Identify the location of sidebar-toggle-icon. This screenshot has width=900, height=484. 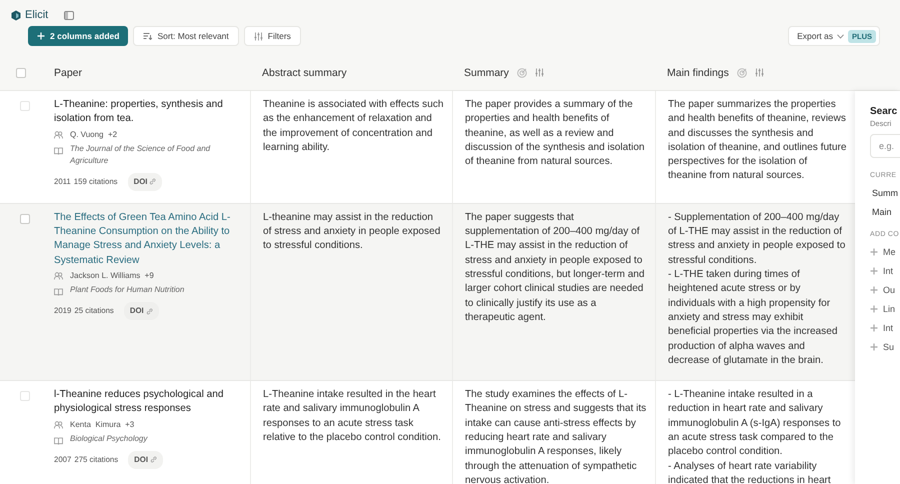
(69, 15).